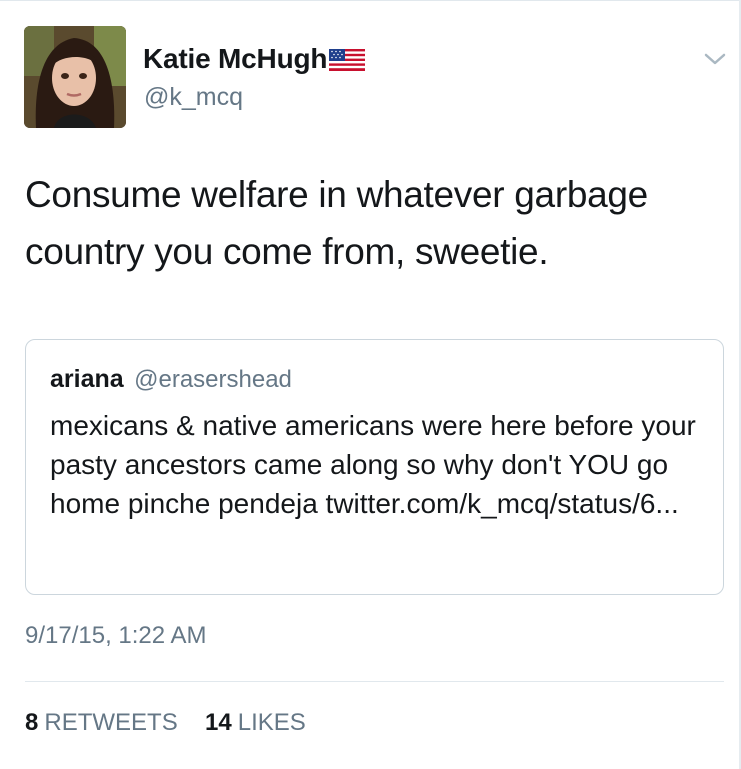 The width and height of the screenshot is (741, 769). I want to click on tweet-stats: 8 RETWEETS 14 LIKES, so click(165, 723).